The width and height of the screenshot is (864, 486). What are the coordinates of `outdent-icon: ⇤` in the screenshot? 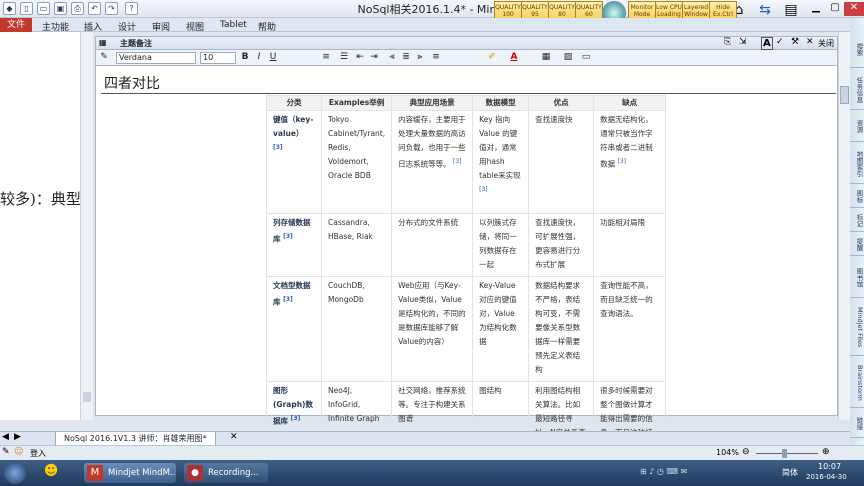 It's located at (360, 57).